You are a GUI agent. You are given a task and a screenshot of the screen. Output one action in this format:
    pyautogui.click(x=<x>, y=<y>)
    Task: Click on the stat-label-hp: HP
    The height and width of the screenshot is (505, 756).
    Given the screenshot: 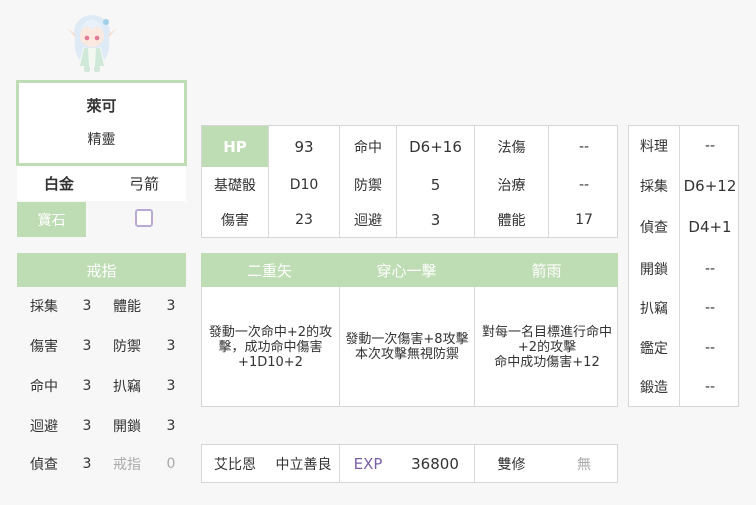 What is the action you would take?
    pyautogui.click(x=235, y=146)
    